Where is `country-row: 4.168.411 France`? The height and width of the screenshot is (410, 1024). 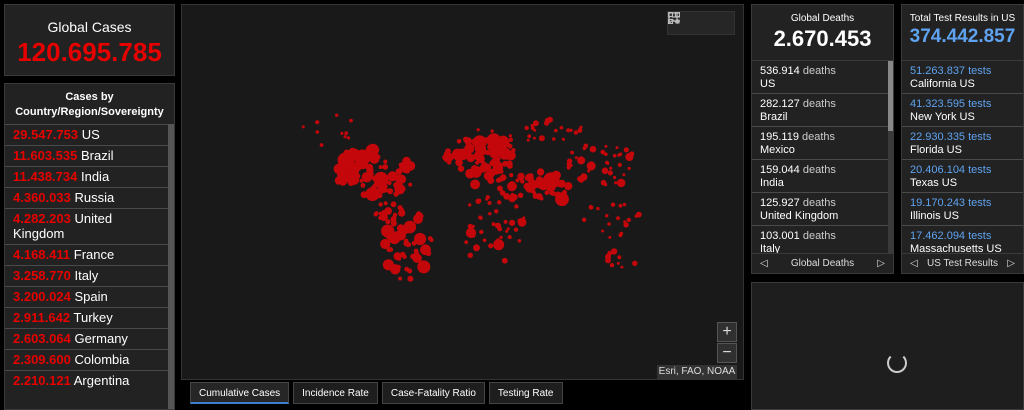 country-row: 4.168.411 France is located at coordinates (87, 254).